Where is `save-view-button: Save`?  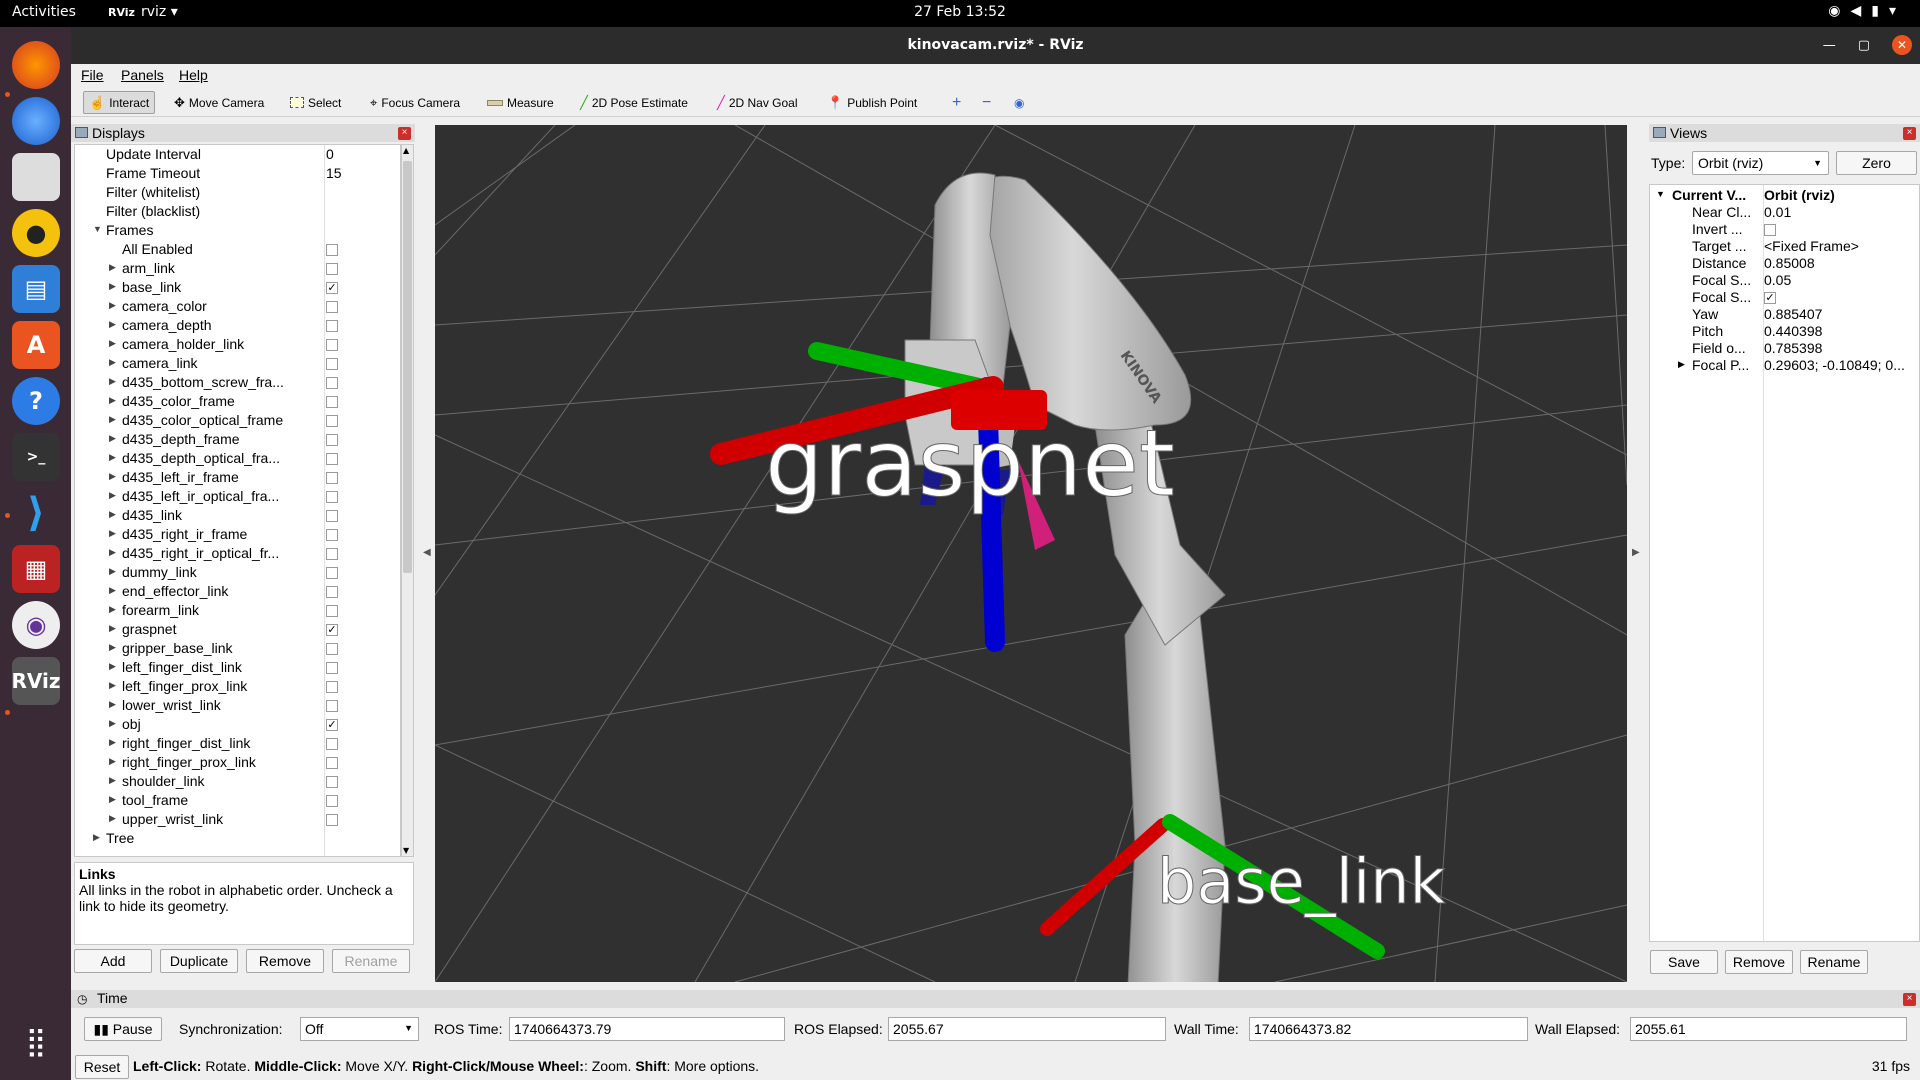 save-view-button: Save is located at coordinates (1684, 962).